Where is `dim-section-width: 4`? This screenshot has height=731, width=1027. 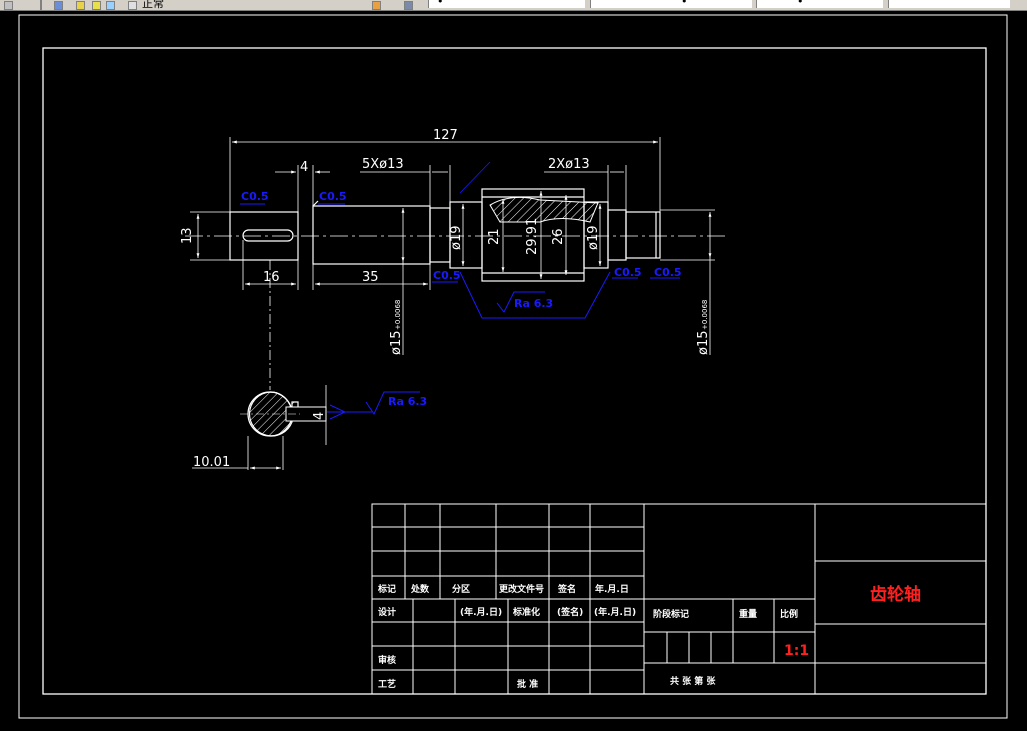 dim-section-width: 4 is located at coordinates (319, 416).